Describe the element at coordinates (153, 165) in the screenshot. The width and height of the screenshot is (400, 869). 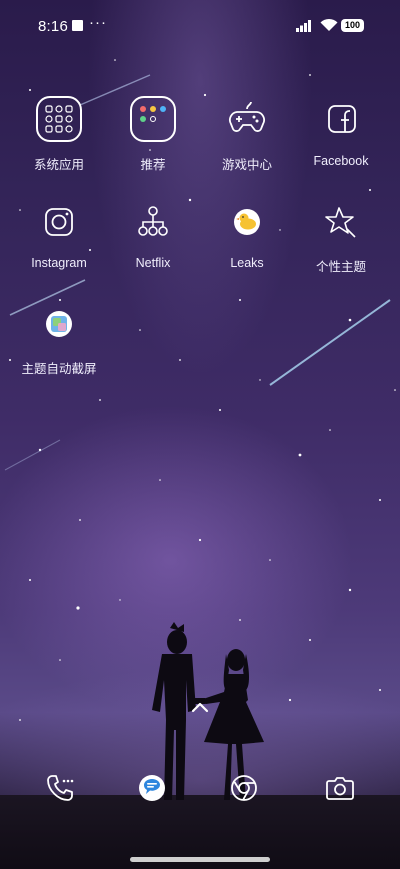
I see `app-label: 推荐` at that location.